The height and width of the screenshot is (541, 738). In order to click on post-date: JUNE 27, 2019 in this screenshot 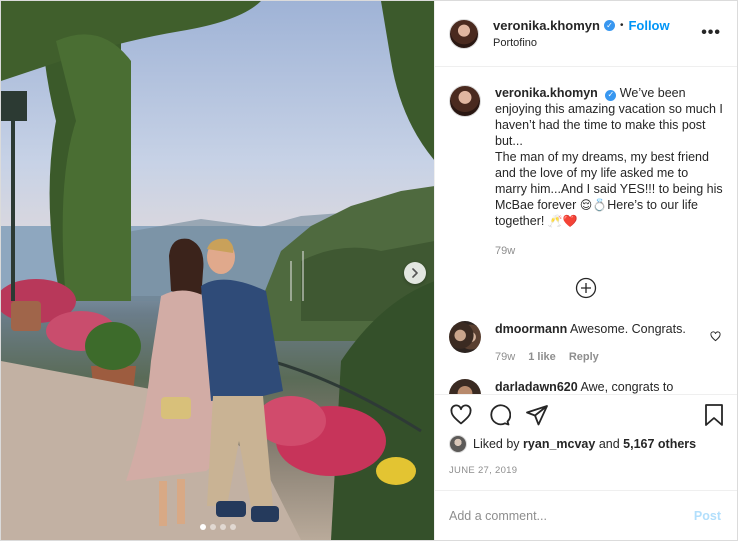, I will do `click(587, 470)`.